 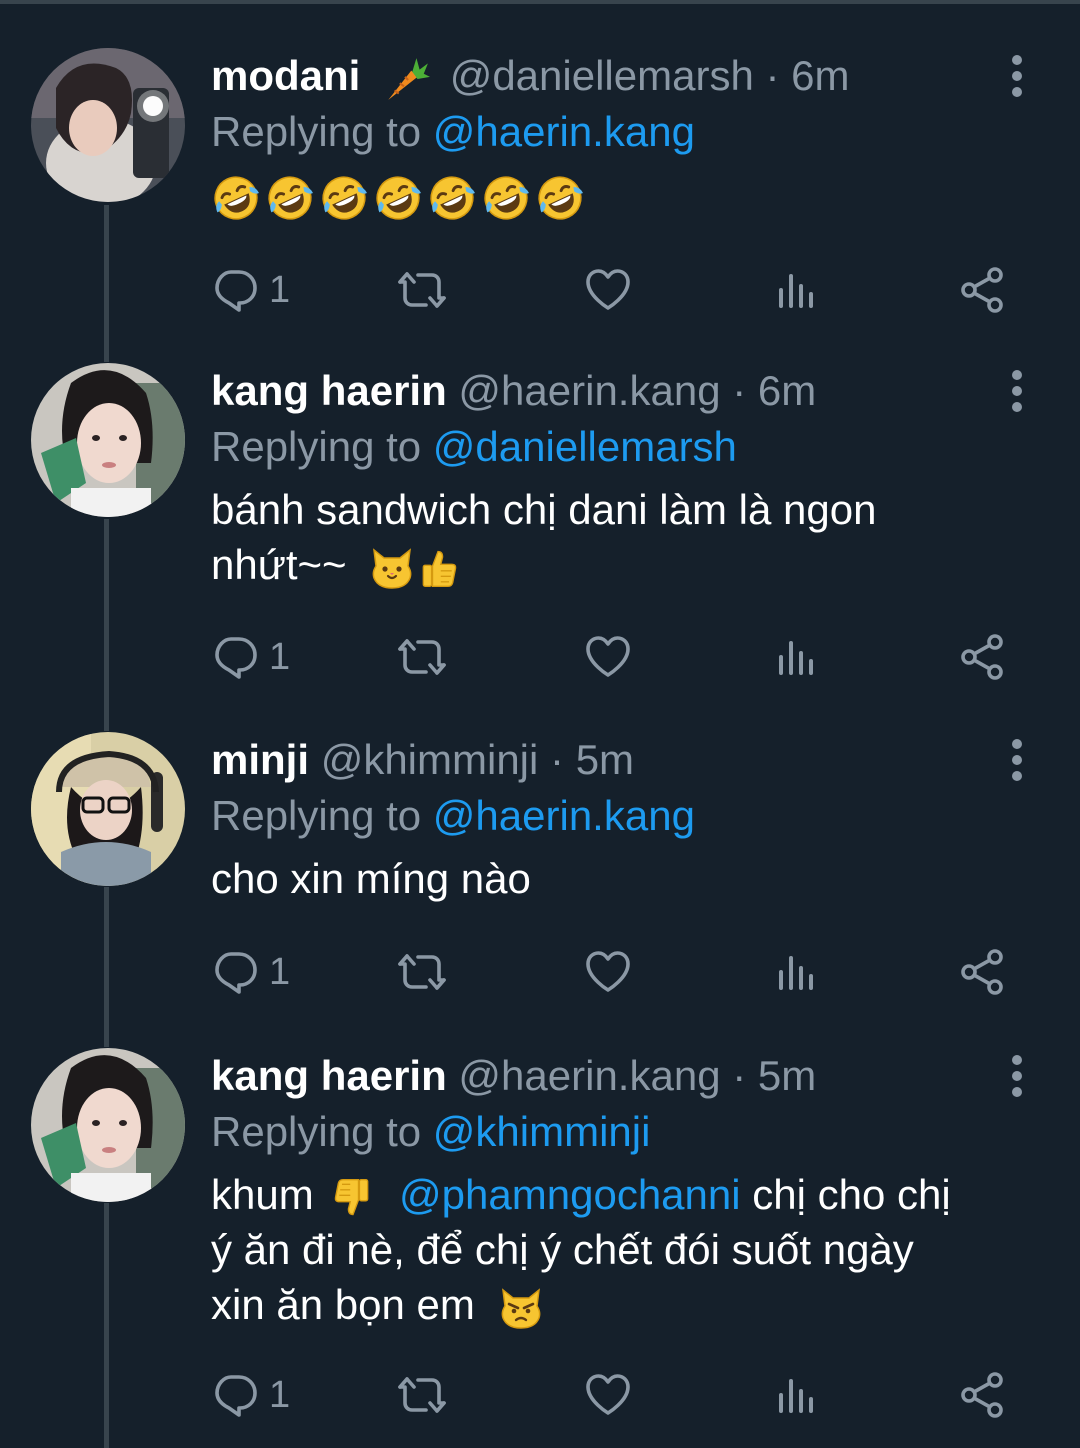 What do you see at coordinates (602, 75) in the screenshot?
I see `user-handle: @daniellemarsh` at bounding box center [602, 75].